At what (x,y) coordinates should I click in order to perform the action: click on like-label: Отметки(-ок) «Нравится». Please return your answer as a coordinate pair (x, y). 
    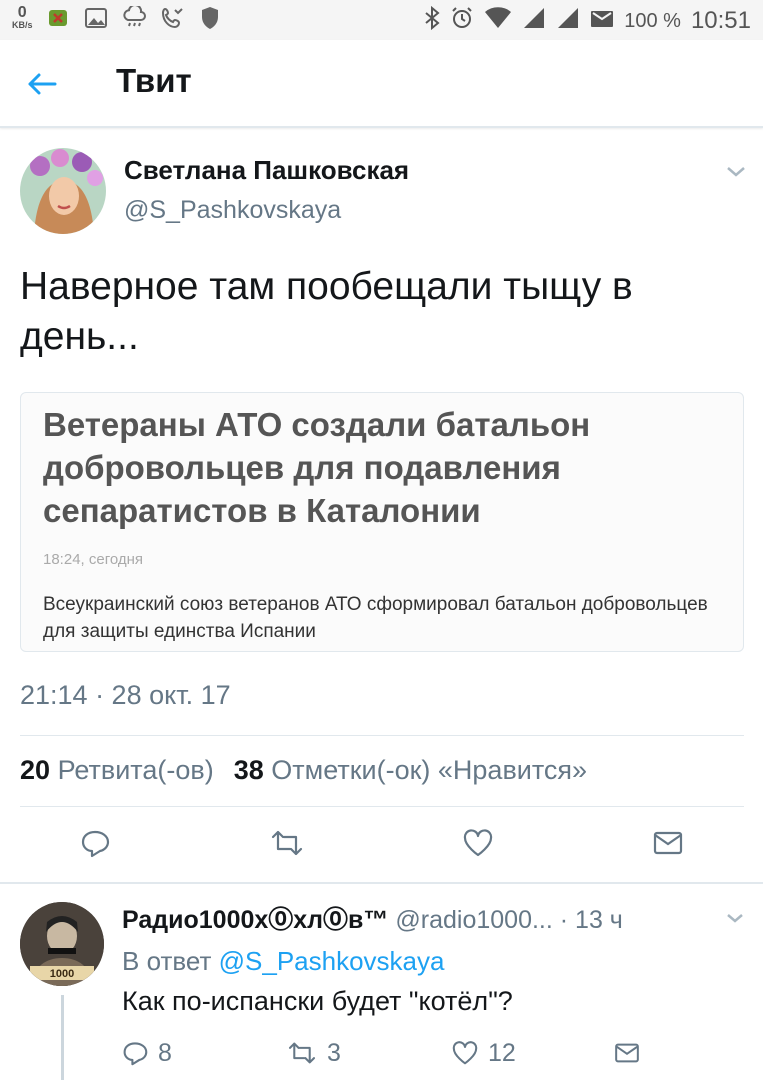
    Looking at the image, I should click on (429, 770).